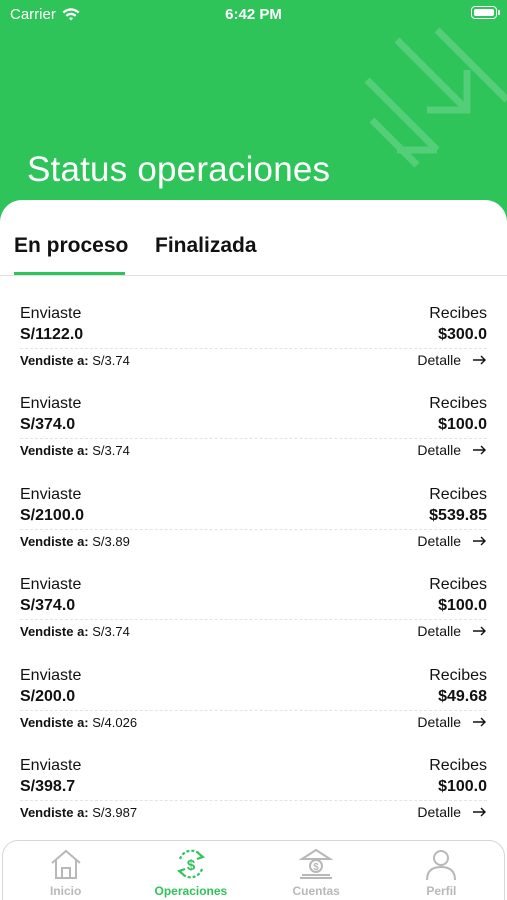 This screenshot has height=900, width=507. I want to click on rate-text: Vendiste a: S/3.987, so click(78, 812).